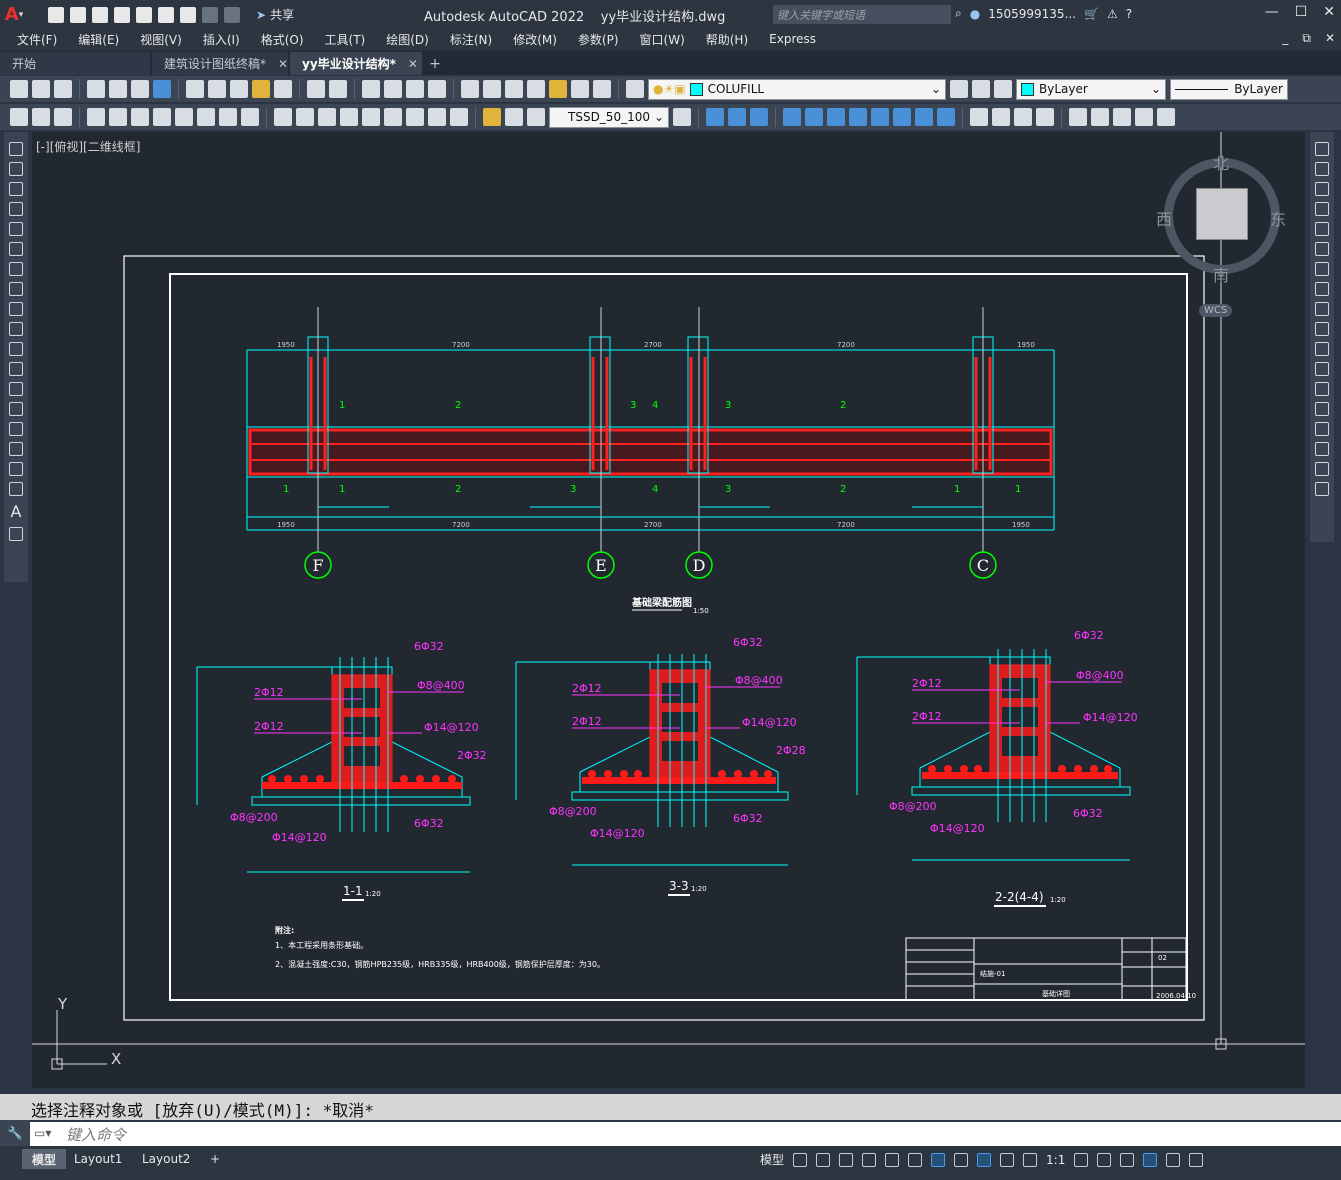 The image size is (1341, 1180). Describe the element at coordinates (685, 1134) in the screenshot. I see `command-input: 键入命令` at that location.